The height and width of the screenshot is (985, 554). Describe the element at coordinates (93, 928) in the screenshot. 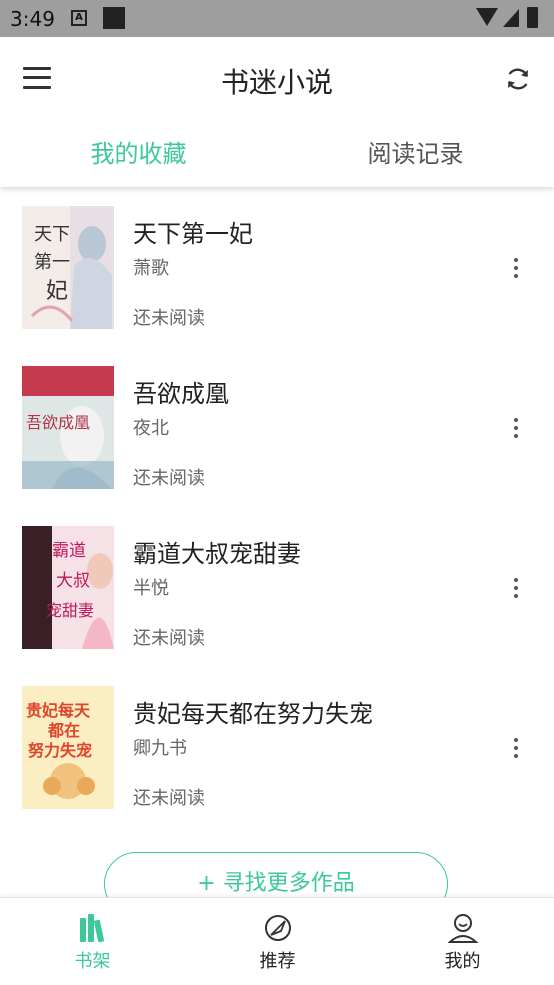

I see `bookshelf-icon` at that location.